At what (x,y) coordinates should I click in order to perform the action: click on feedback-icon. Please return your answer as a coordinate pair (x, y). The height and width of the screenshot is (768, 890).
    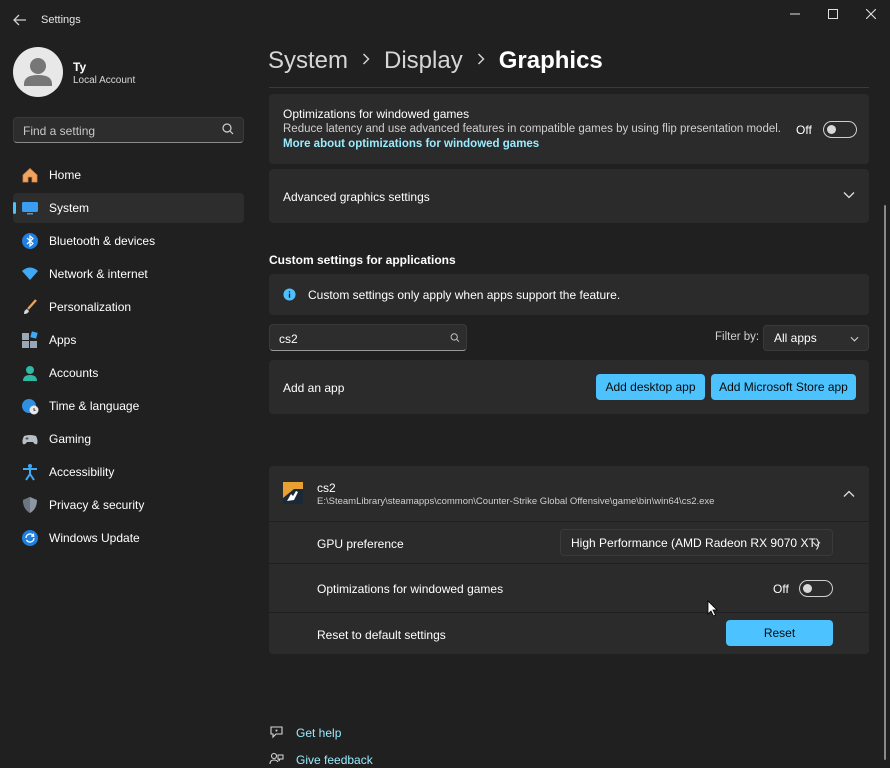
    Looking at the image, I should click on (276, 758).